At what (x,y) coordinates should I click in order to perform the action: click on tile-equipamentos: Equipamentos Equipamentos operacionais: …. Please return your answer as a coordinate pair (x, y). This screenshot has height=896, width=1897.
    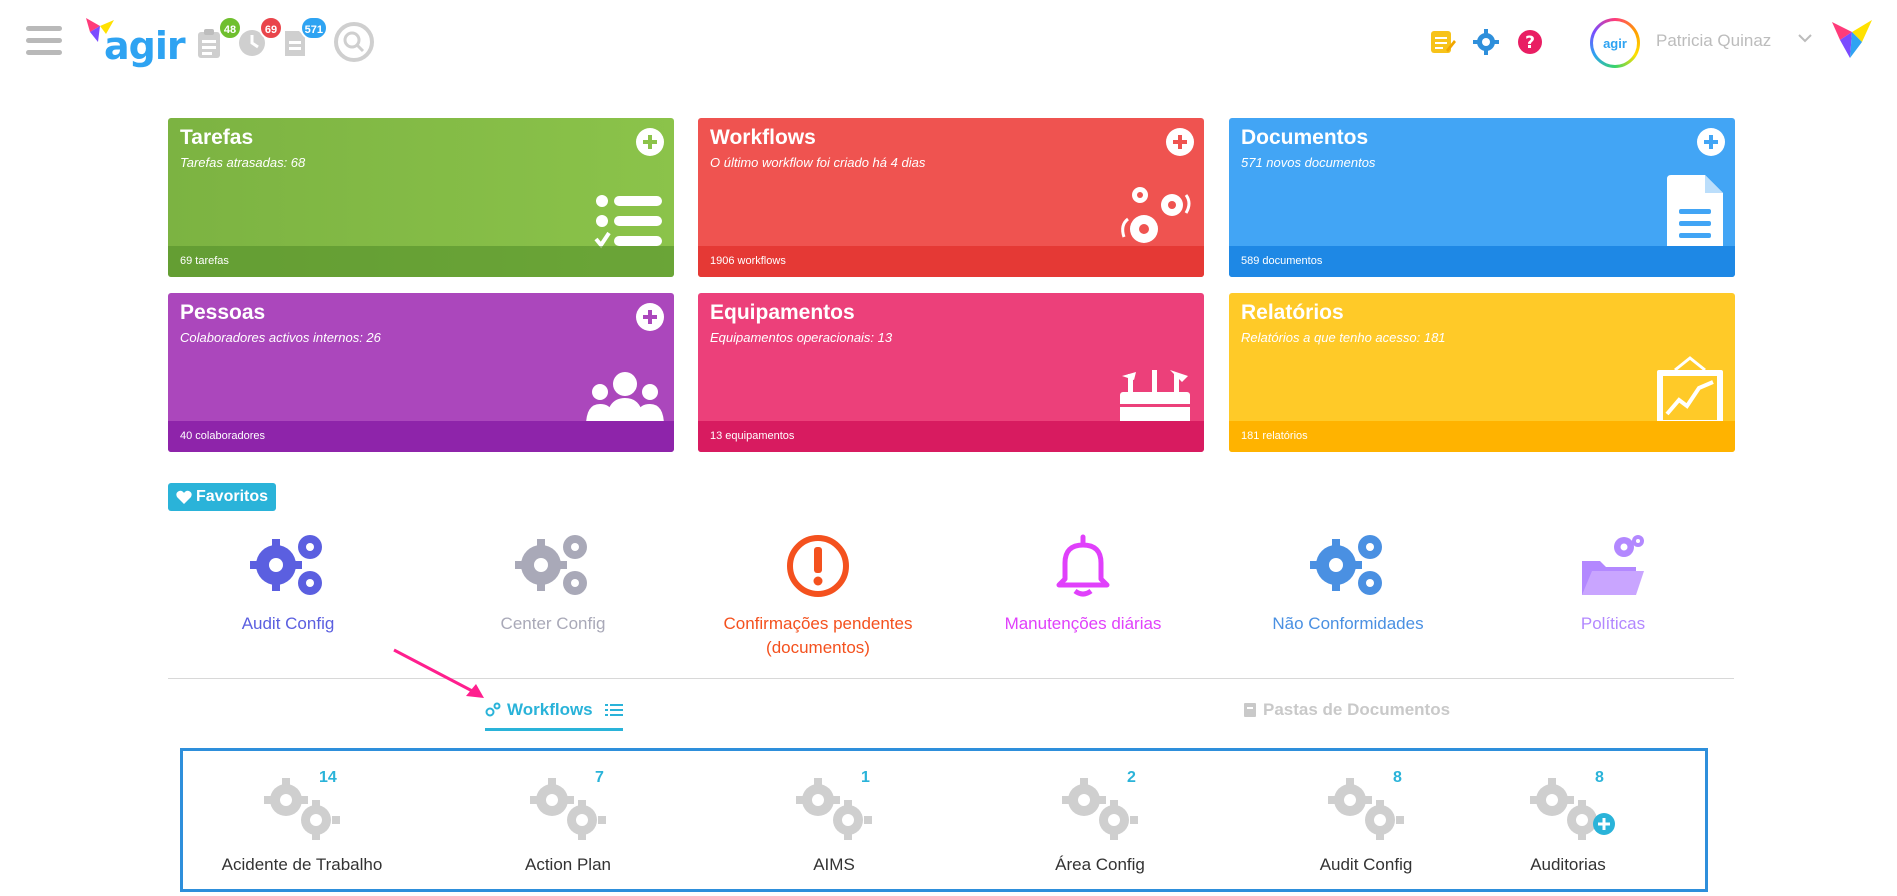
    Looking at the image, I should click on (951, 372).